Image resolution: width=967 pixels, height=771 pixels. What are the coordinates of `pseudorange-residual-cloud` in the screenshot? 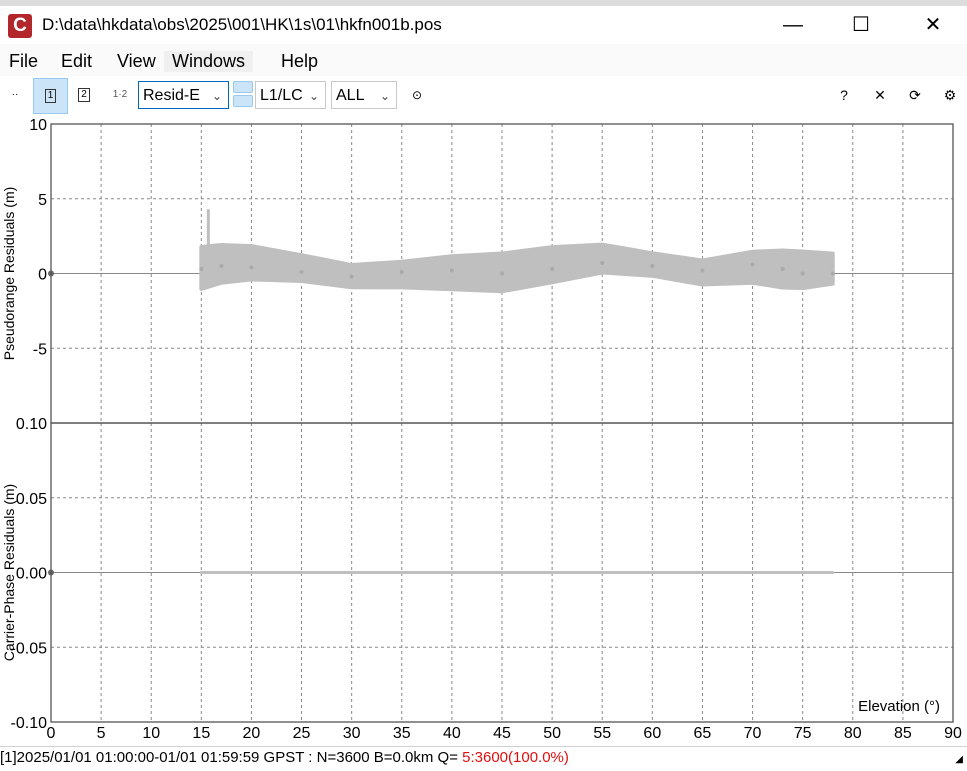 It's located at (517, 268).